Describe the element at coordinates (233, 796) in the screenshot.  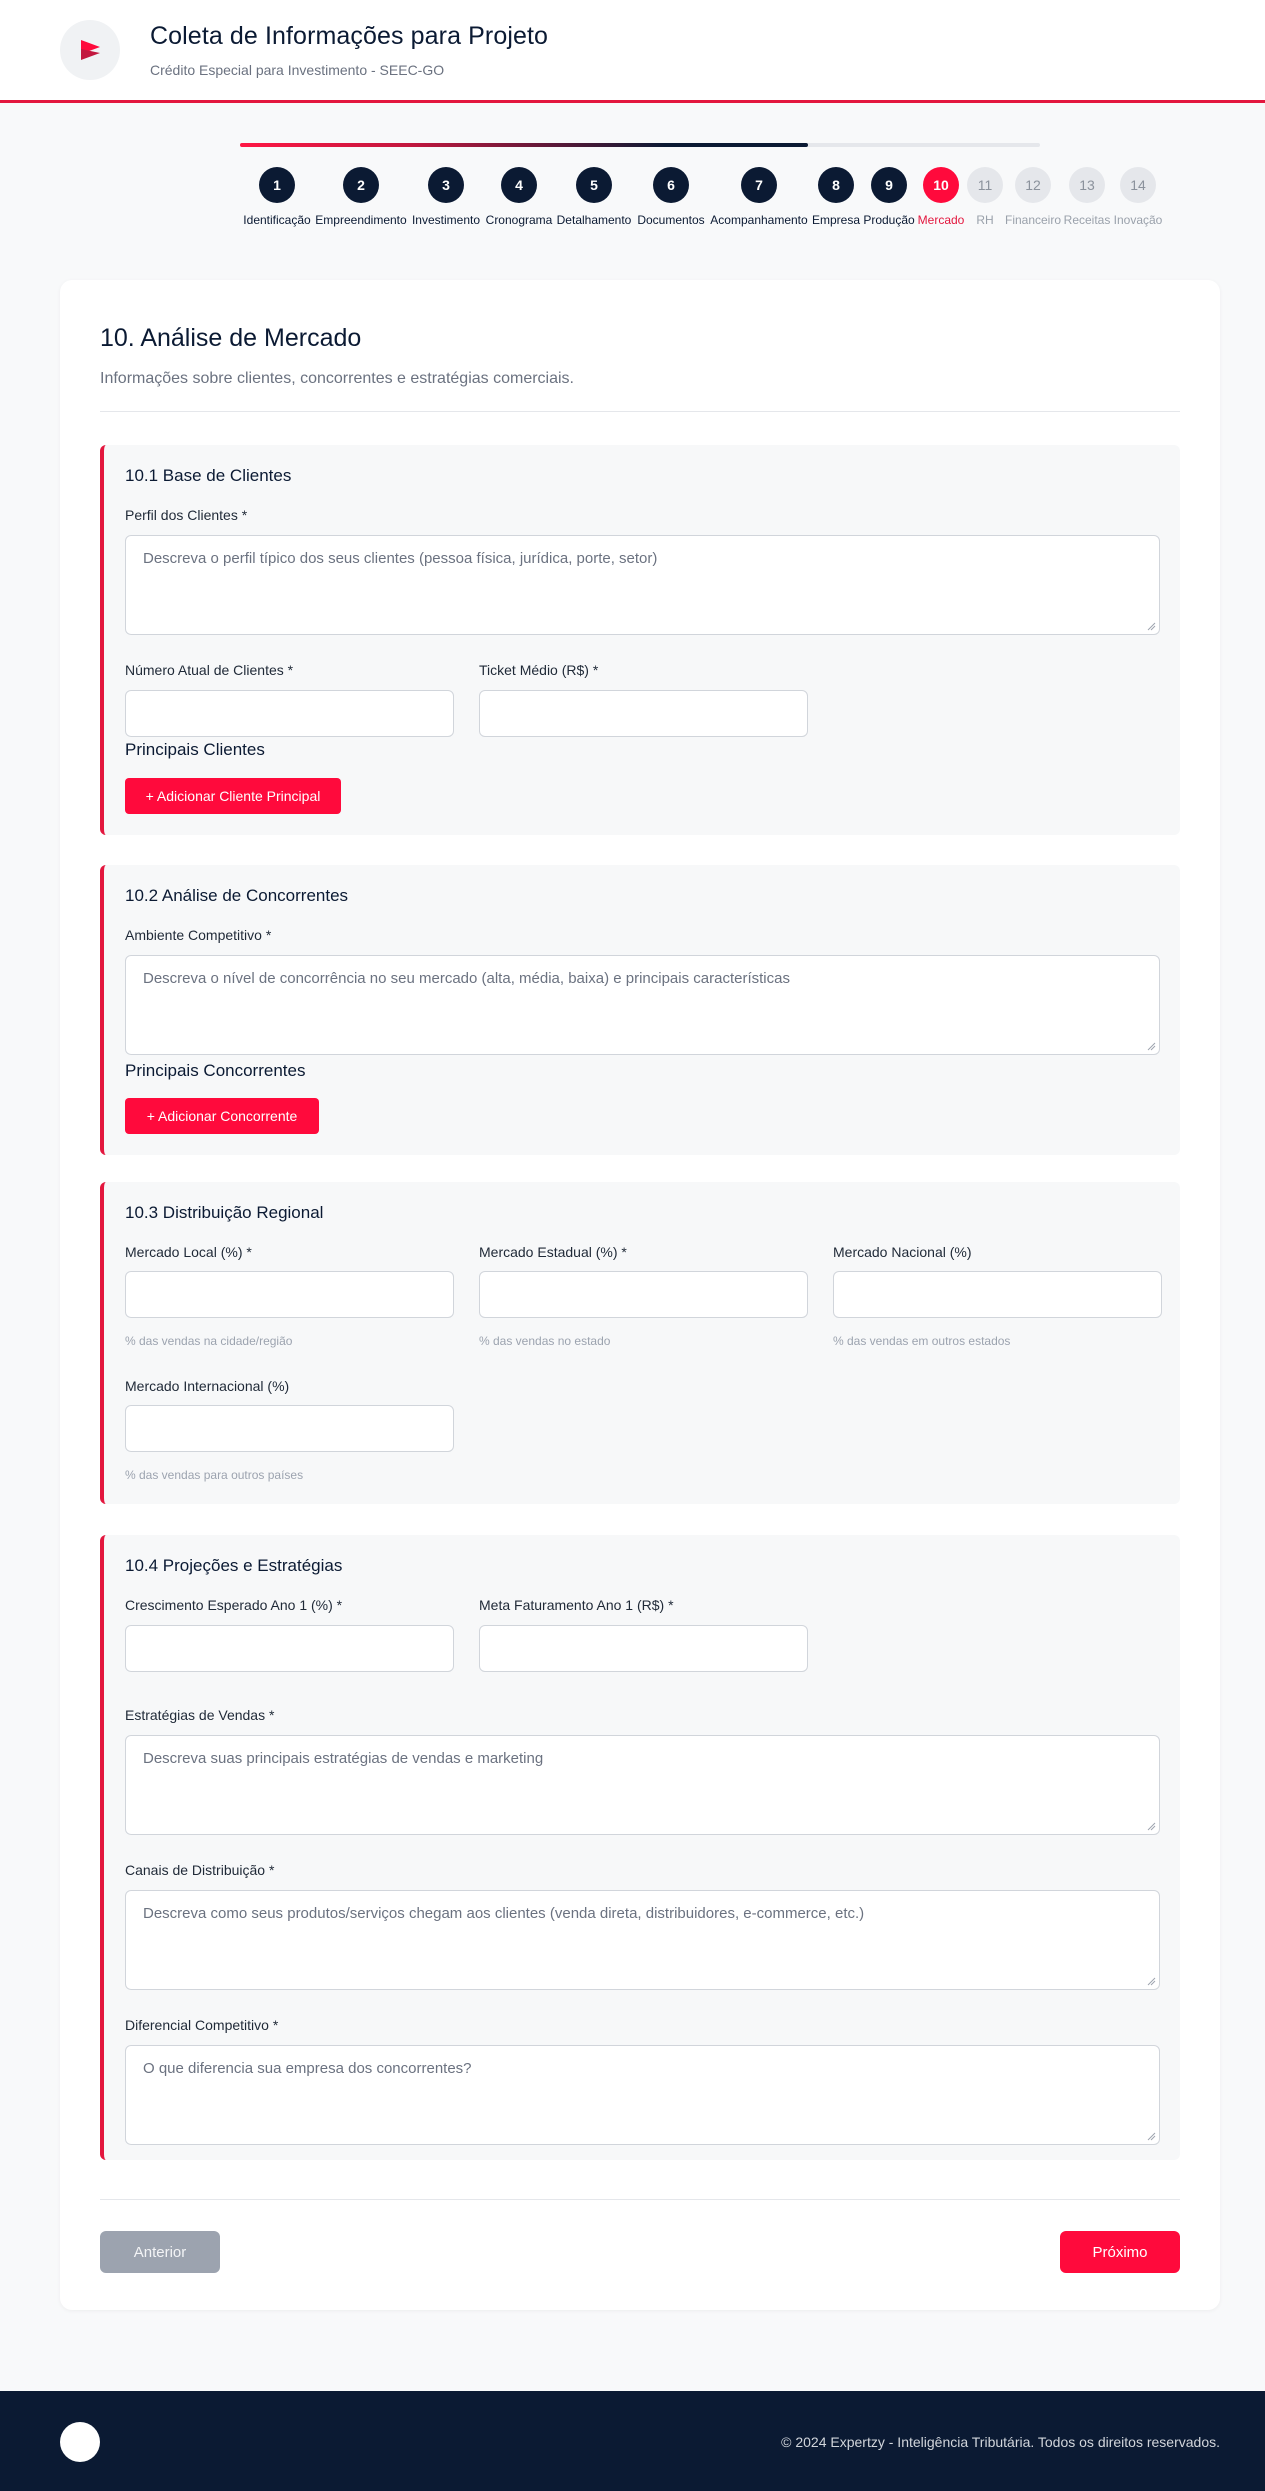
I see `add-cliente-button: + Adicionar Cliente Principal` at that location.